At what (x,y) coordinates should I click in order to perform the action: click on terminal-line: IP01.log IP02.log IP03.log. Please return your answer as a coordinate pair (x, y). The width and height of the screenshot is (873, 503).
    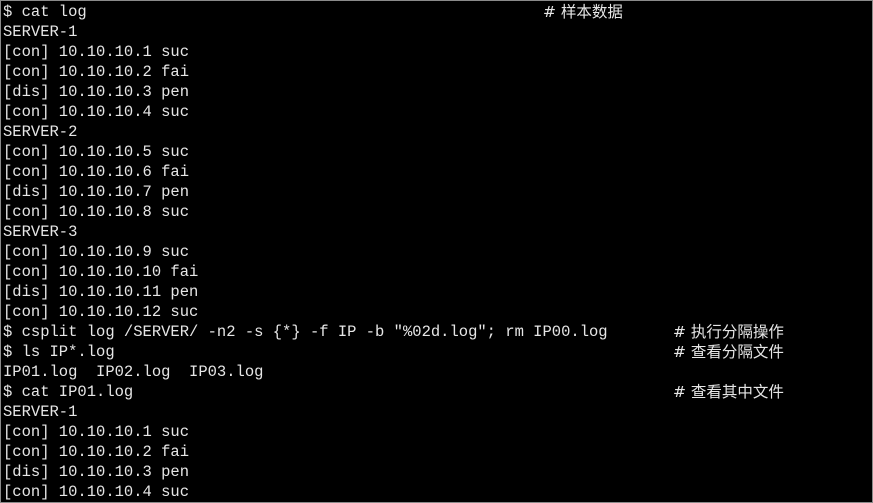
    Looking at the image, I should click on (133, 372).